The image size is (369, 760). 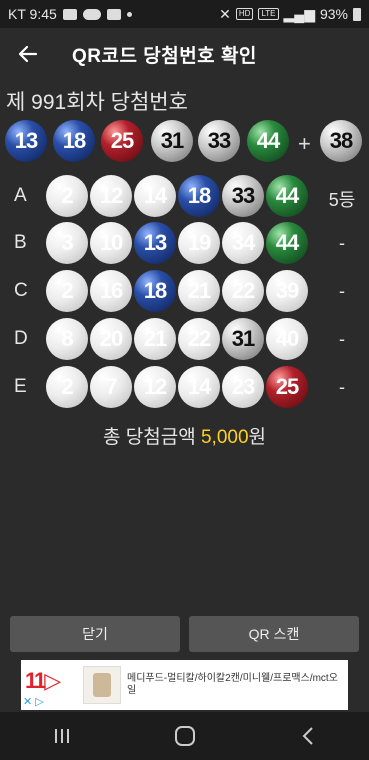 I want to click on winning-ball: 31, so click(x=172, y=141).